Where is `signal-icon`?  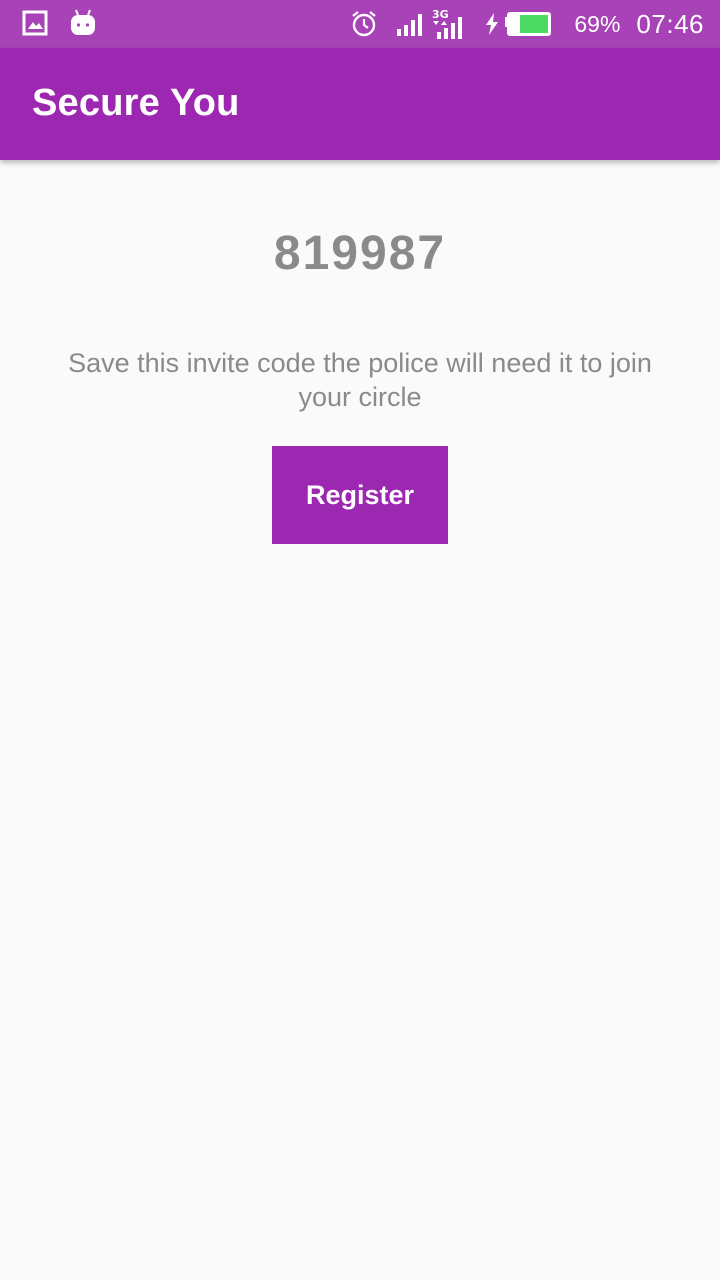 signal-icon is located at coordinates (410, 24).